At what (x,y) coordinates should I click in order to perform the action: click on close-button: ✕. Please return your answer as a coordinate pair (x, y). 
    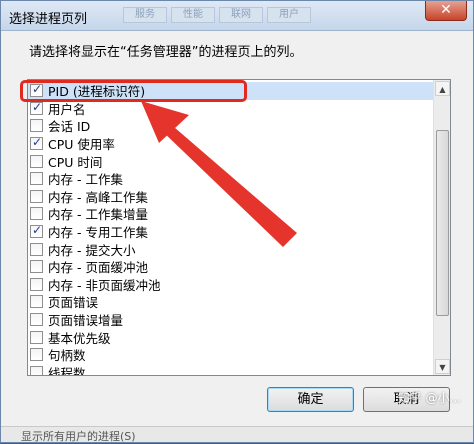
    Looking at the image, I should click on (446, 11).